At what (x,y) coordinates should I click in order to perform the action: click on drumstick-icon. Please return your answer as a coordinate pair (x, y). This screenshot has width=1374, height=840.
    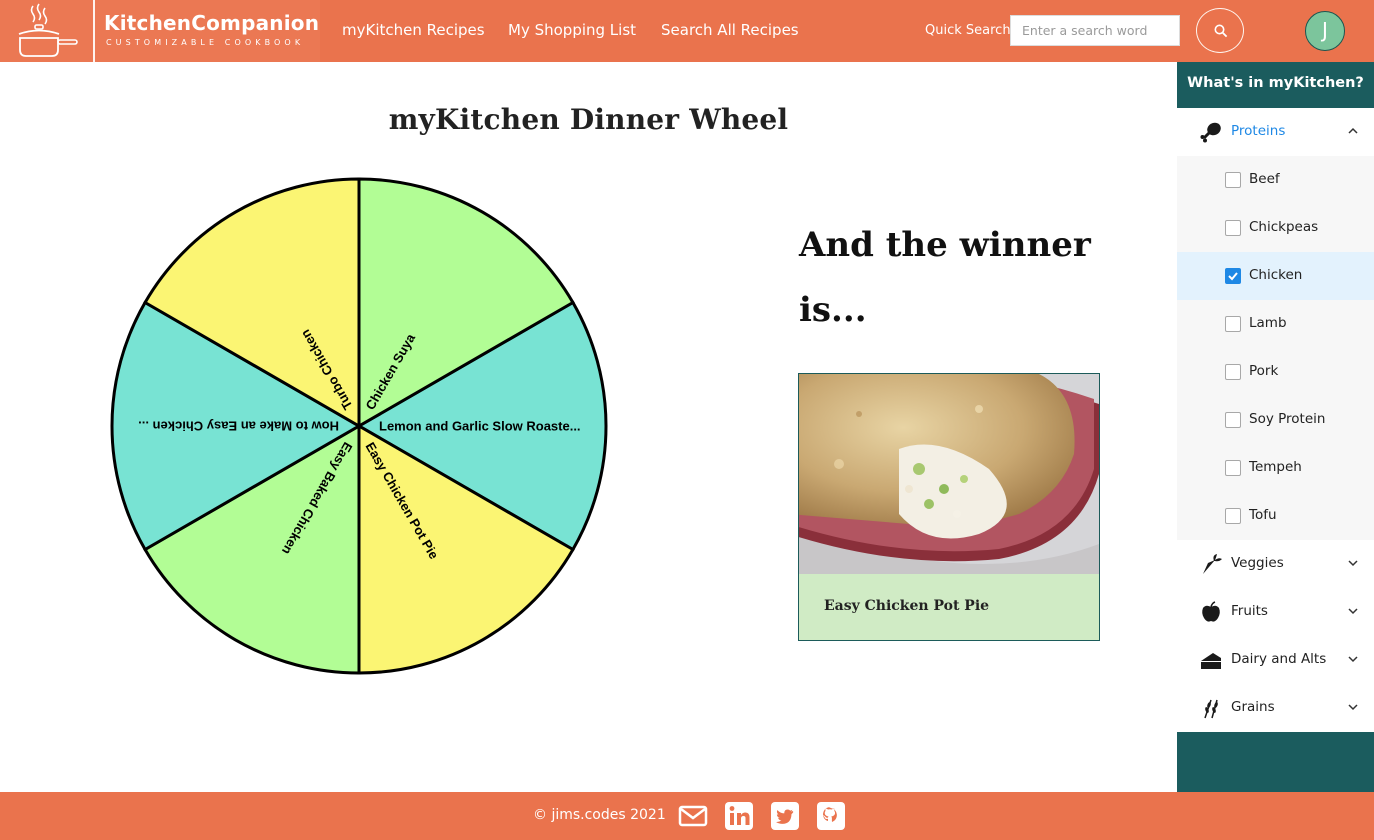
    Looking at the image, I should click on (1210, 132).